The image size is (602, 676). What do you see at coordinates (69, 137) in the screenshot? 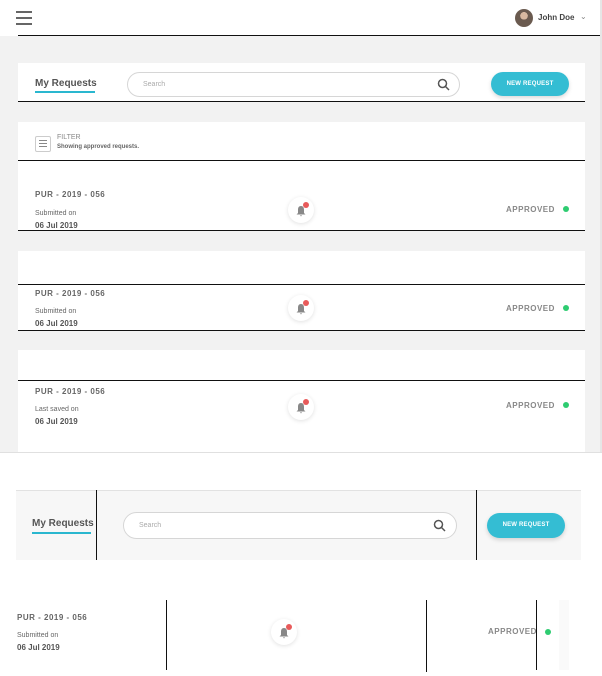
I see `filter-title: FILTER` at bounding box center [69, 137].